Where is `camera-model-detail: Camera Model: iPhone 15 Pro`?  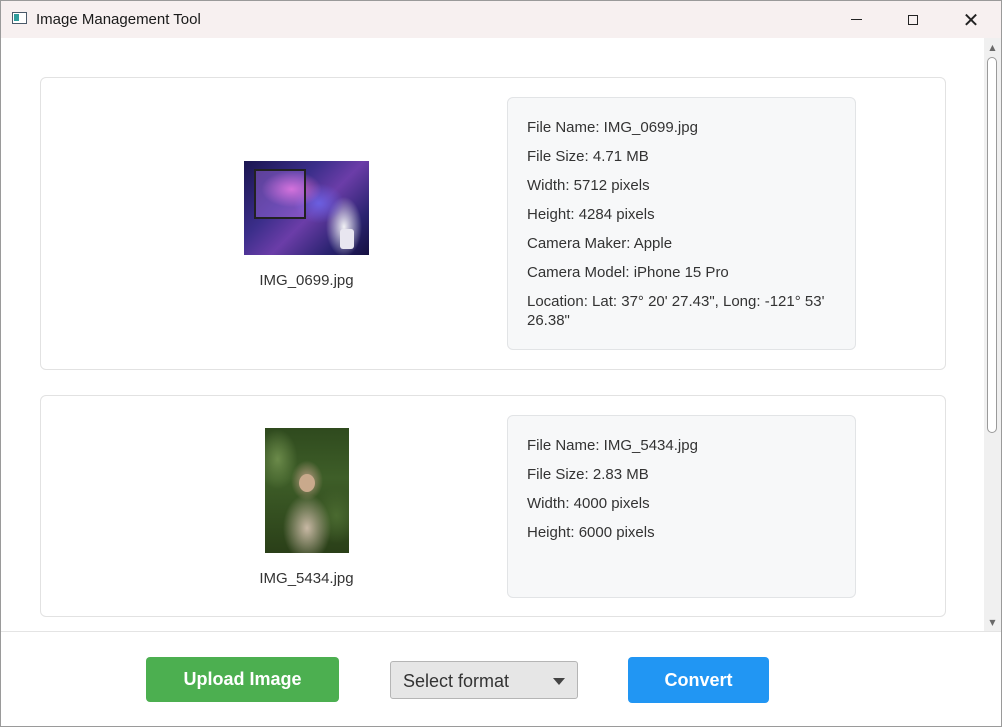 camera-model-detail: Camera Model: iPhone 15 Pro is located at coordinates (628, 272).